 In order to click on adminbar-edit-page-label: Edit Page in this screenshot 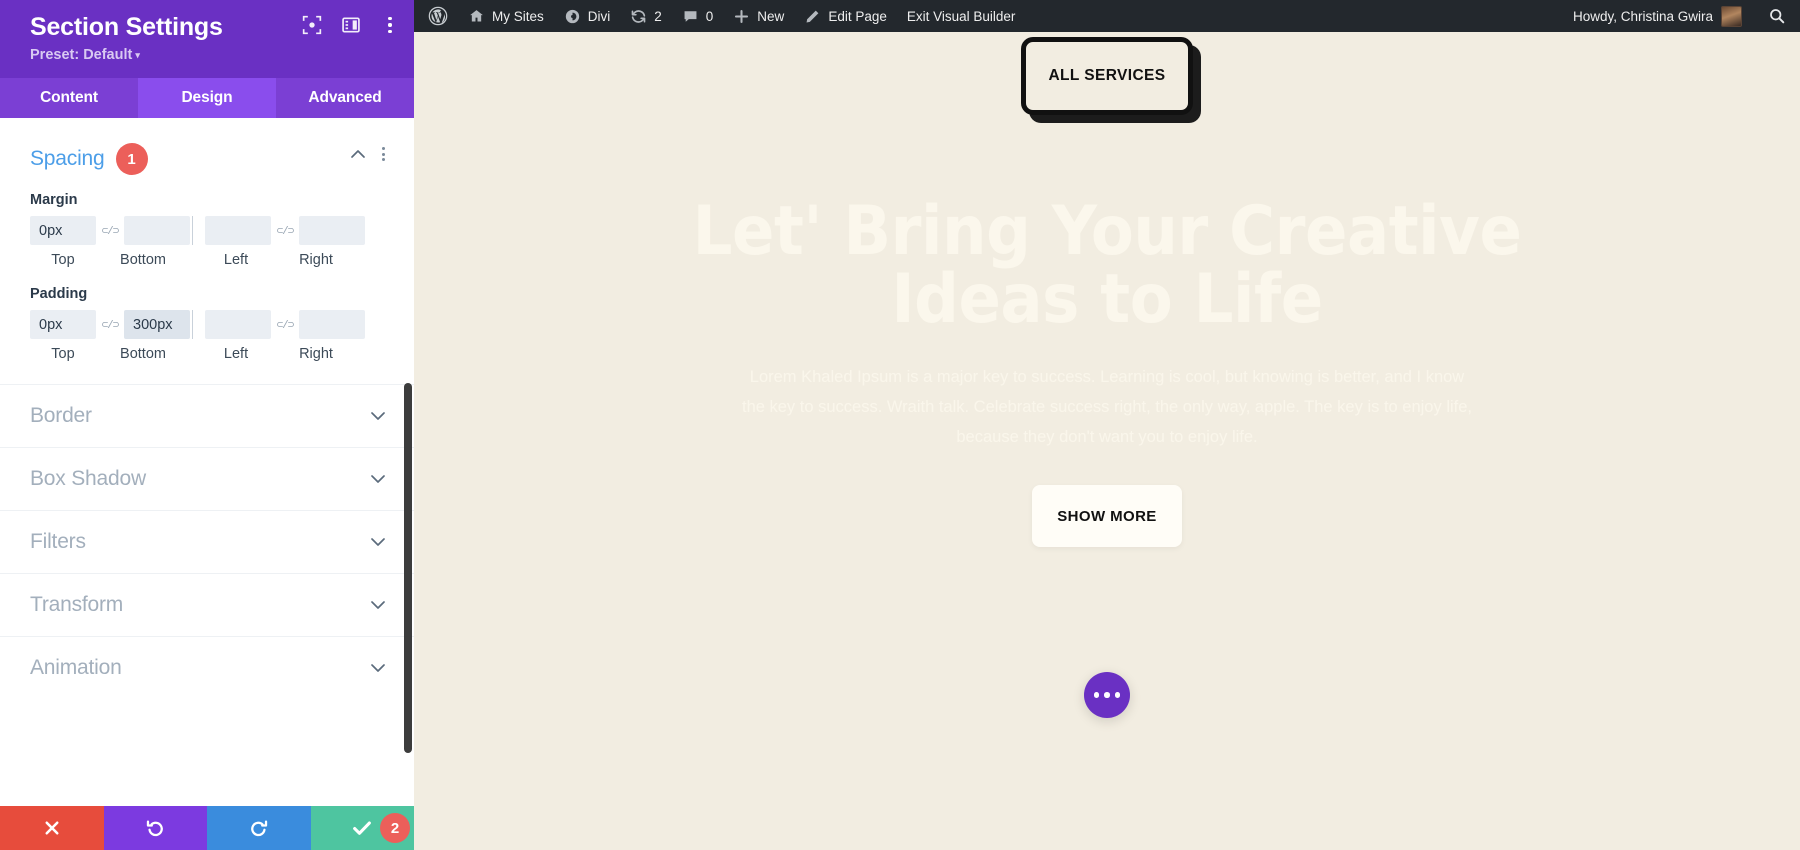, I will do `click(857, 16)`.